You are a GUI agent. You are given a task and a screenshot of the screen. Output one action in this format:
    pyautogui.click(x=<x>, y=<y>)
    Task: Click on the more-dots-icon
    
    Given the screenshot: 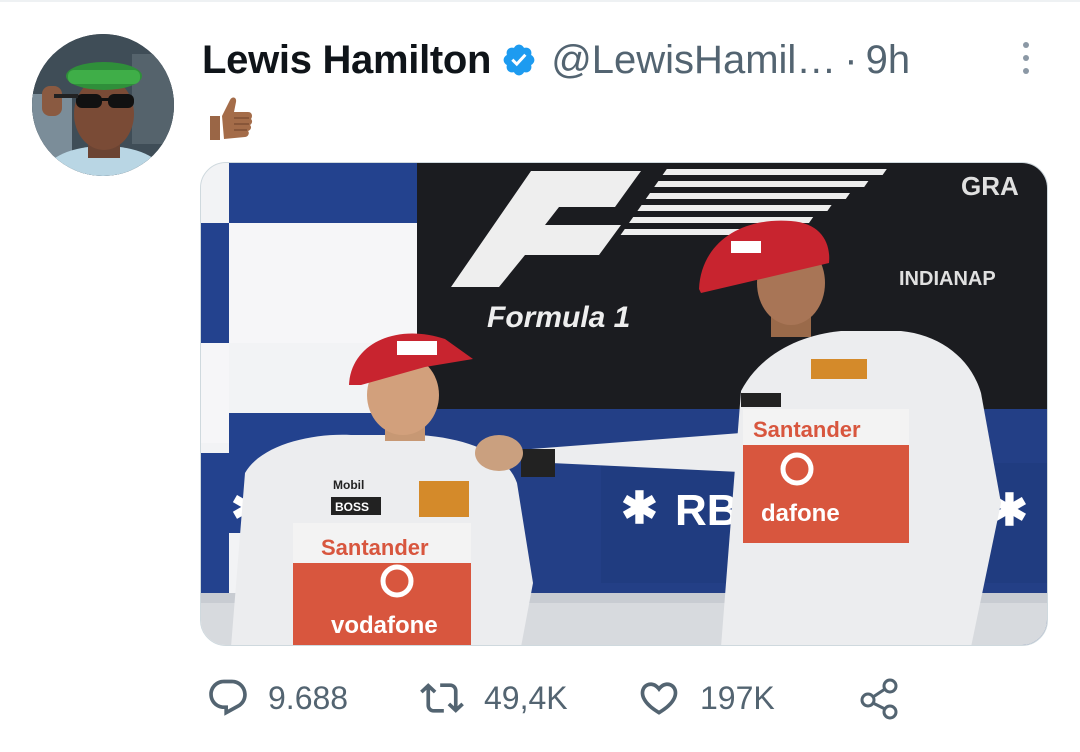 What is the action you would take?
    pyautogui.click(x=1026, y=58)
    